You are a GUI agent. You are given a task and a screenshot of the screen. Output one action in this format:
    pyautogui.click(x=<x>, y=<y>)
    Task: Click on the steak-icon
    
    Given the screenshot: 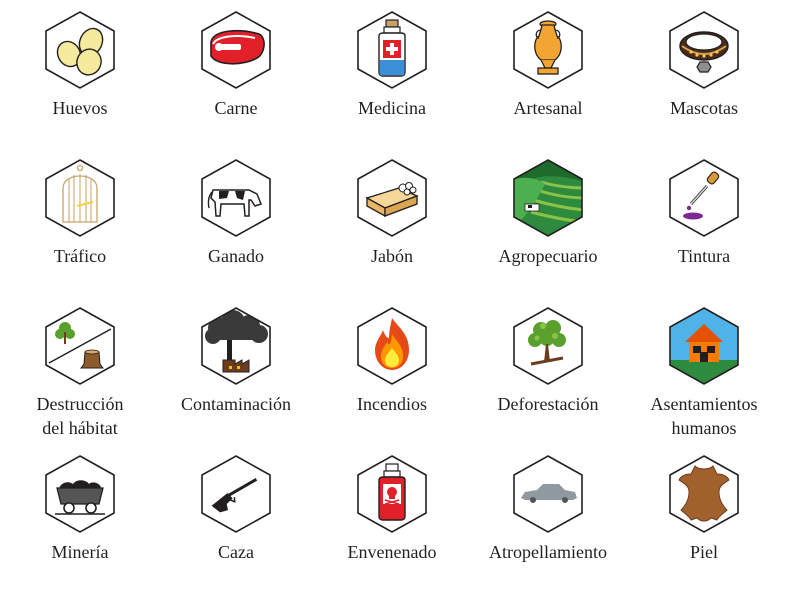 What is the action you would take?
    pyautogui.click(x=236, y=50)
    